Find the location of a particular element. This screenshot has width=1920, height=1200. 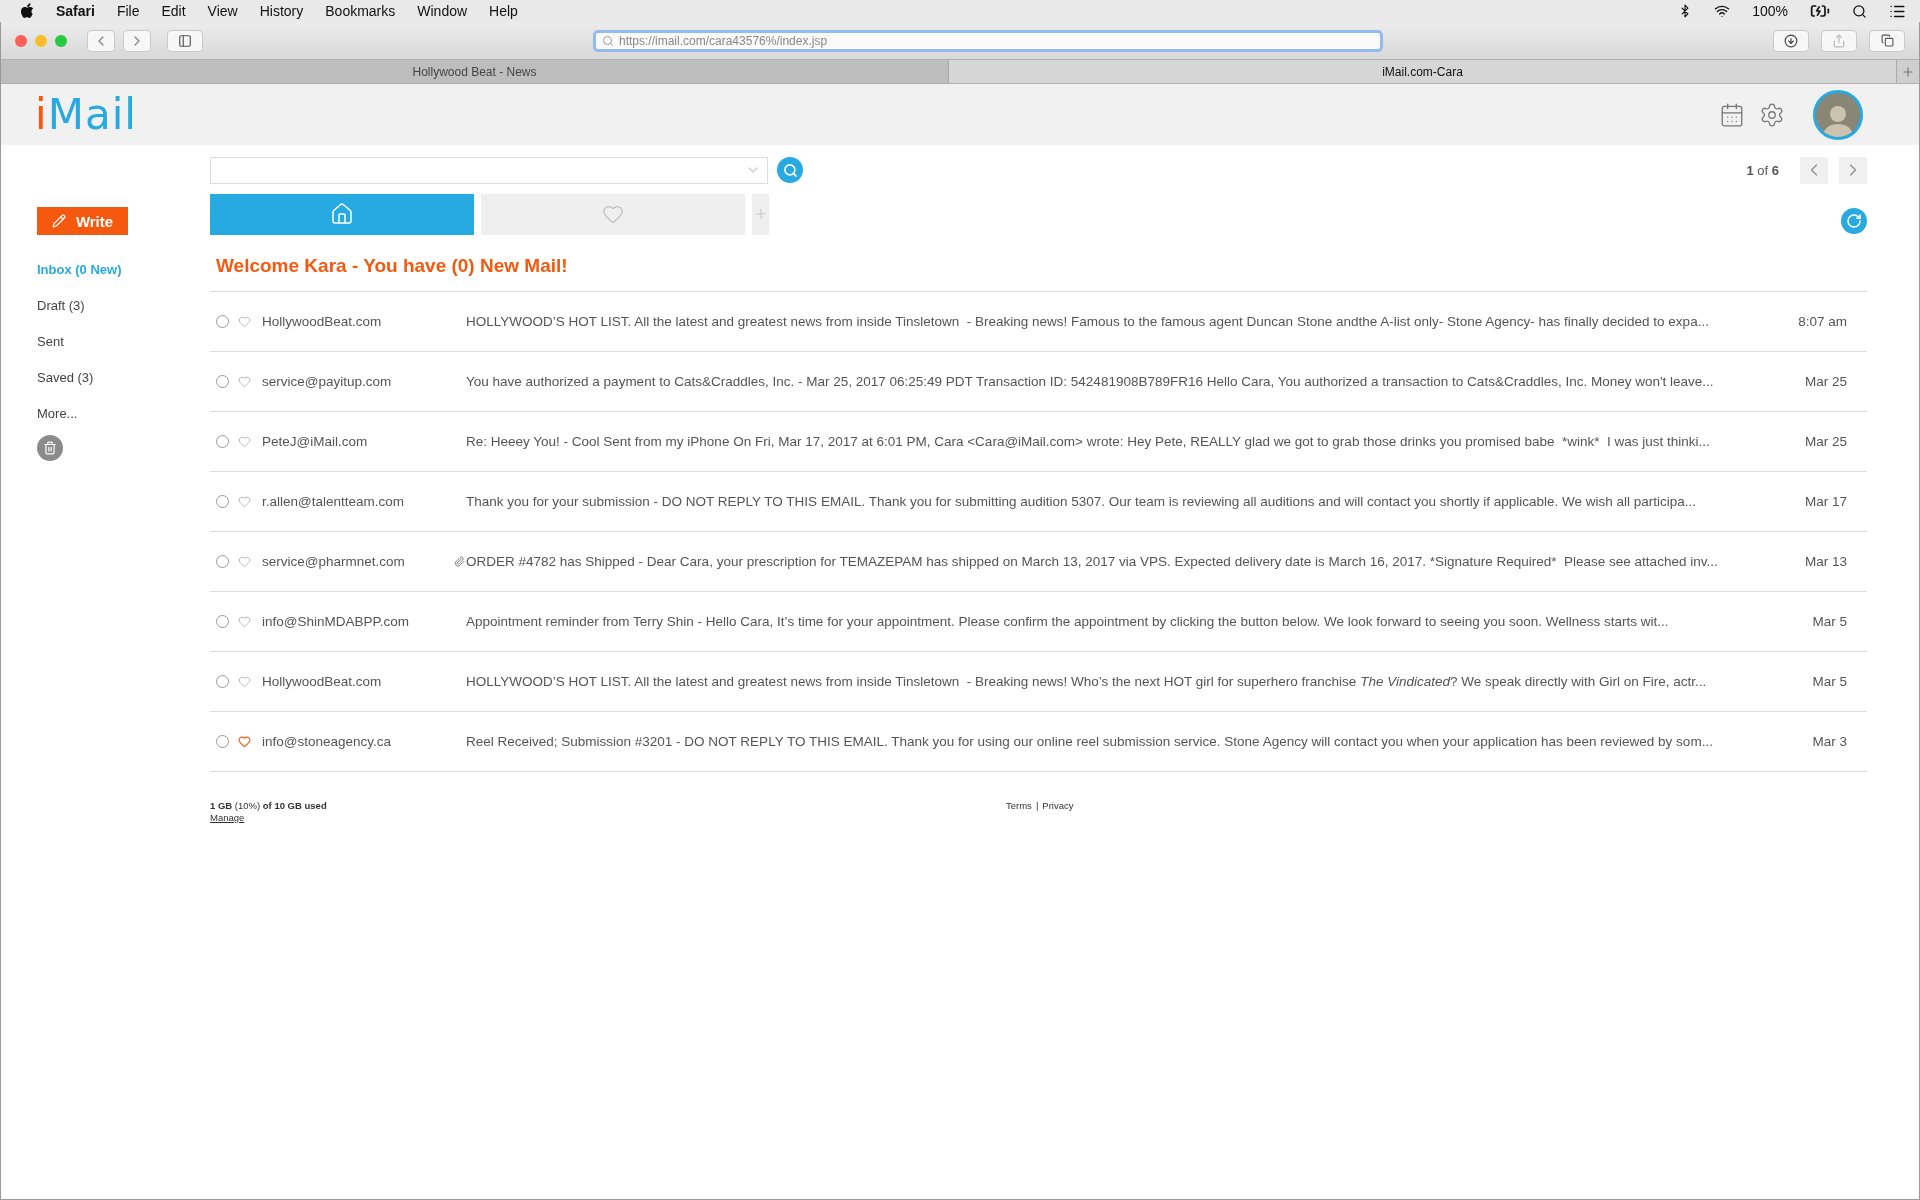

trash-button is located at coordinates (50, 448).